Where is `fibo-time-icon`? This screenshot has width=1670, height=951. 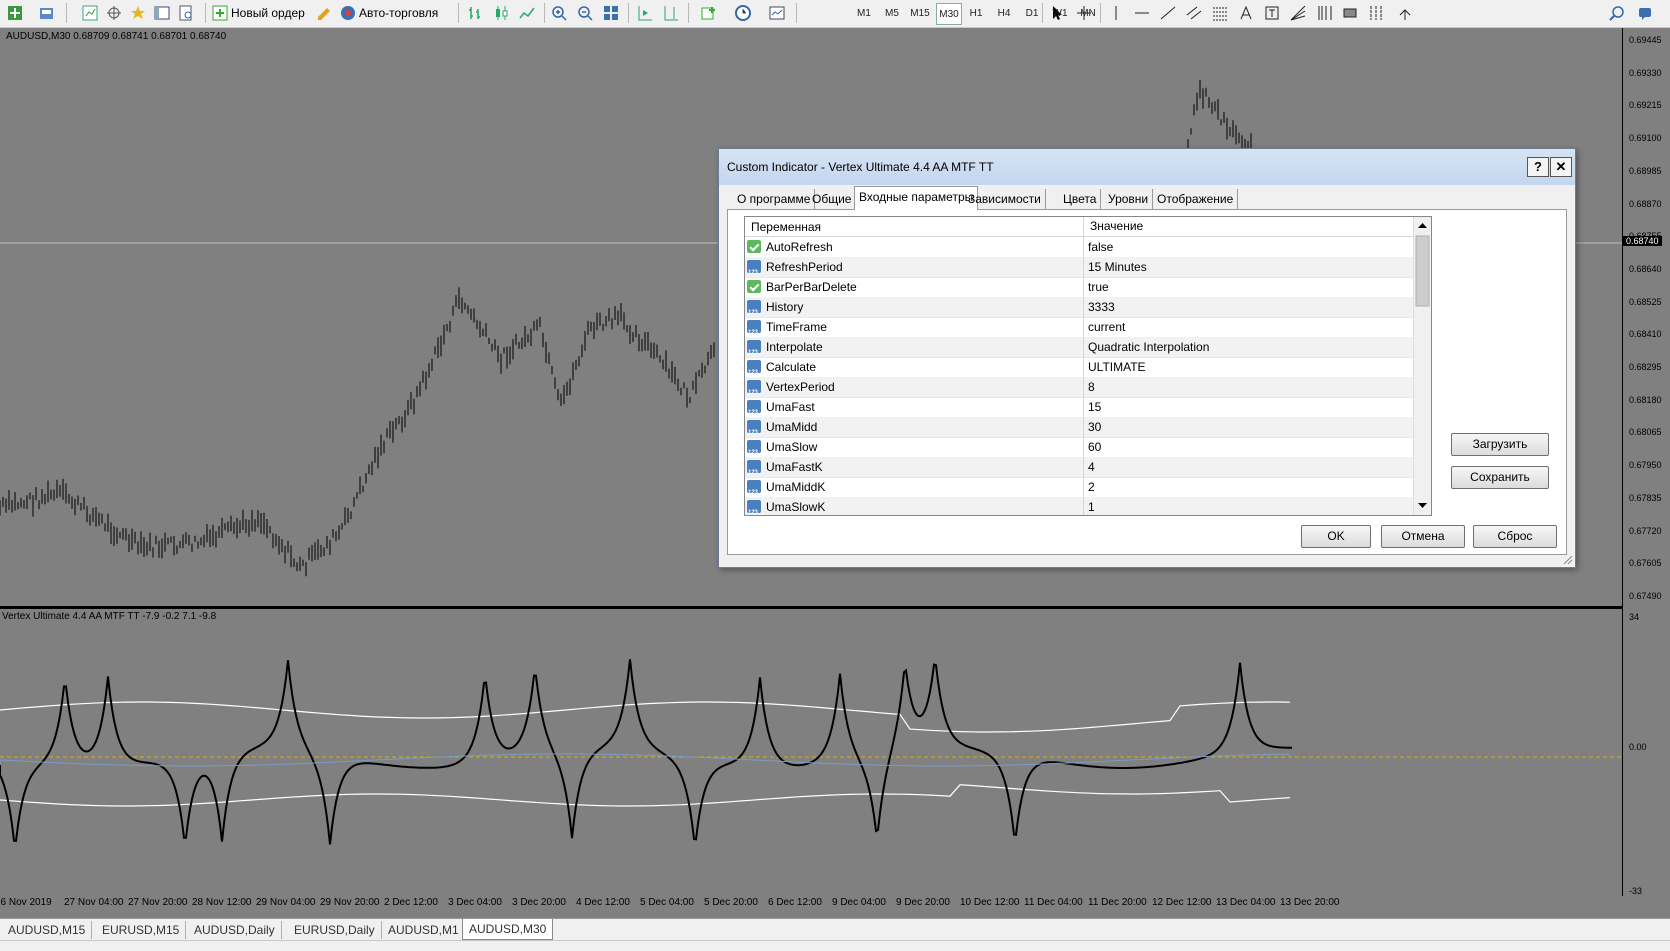
fibo-time-icon is located at coordinates (1324, 13).